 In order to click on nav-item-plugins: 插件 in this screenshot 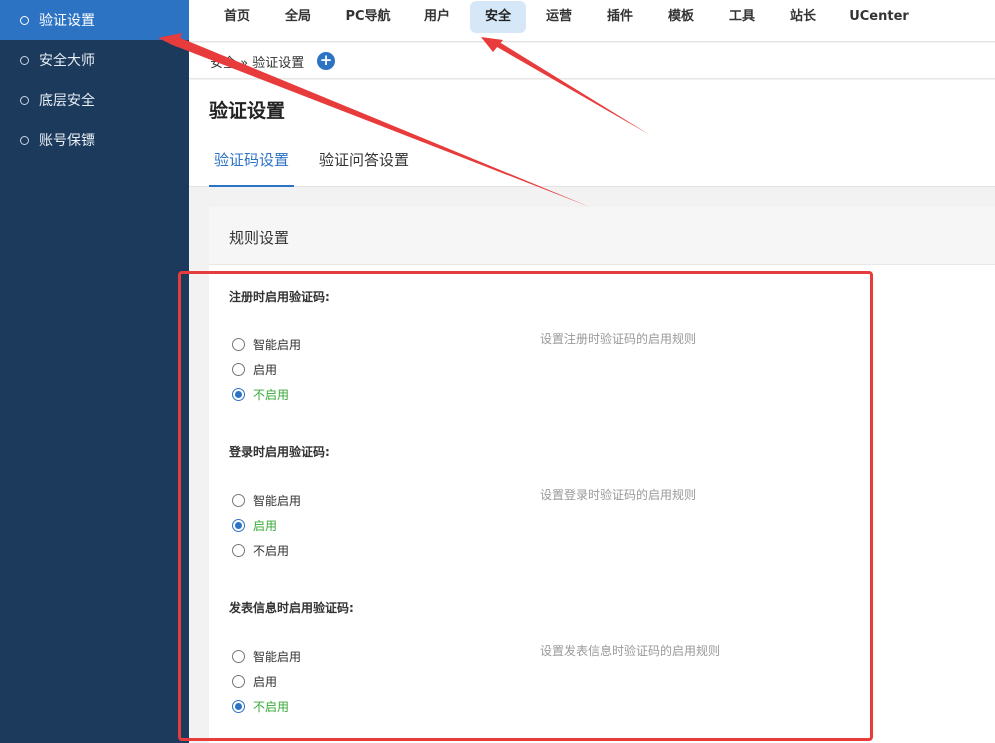, I will do `click(620, 17)`.